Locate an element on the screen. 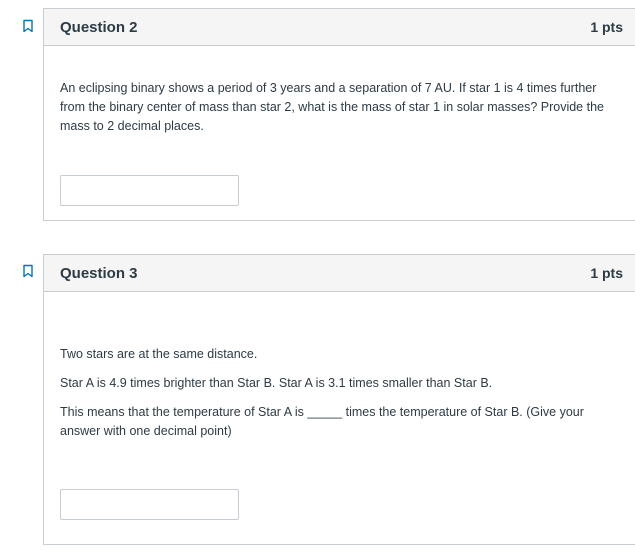  question-3-answer-input is located at coordinates (149, 504).